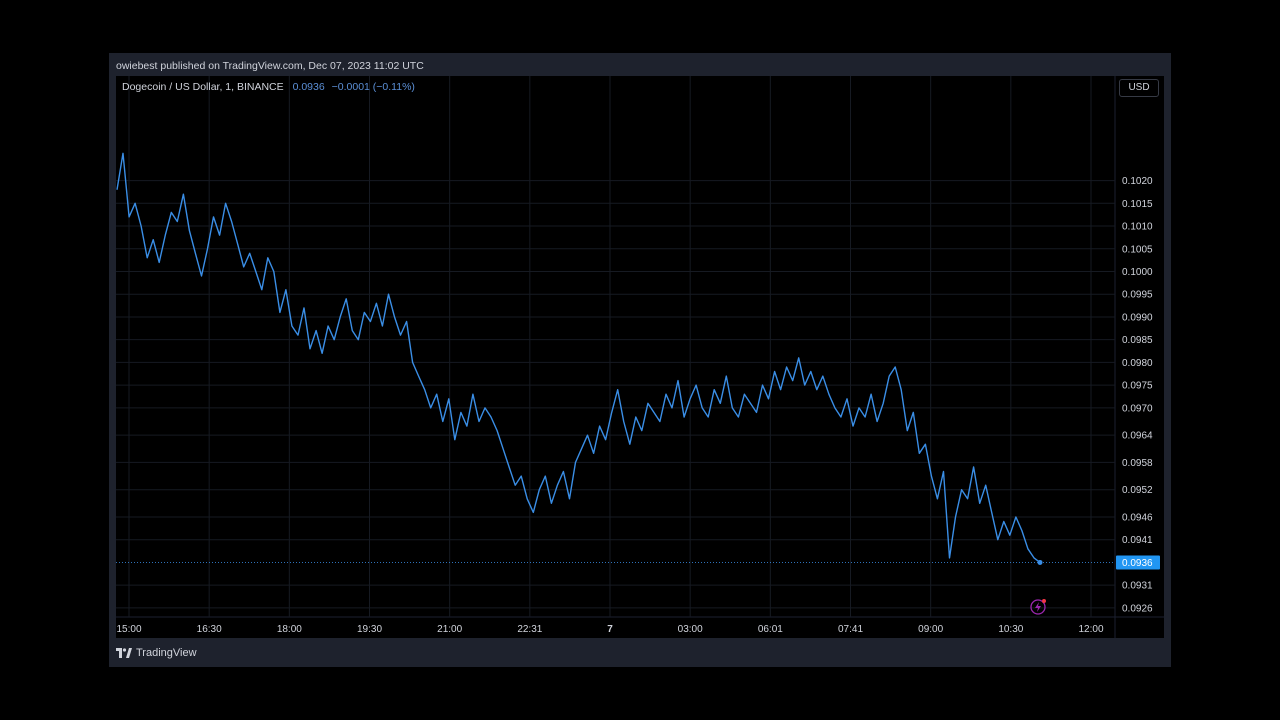  What do you see at coordinates (610, 629) in the screenshot?
I see `x-tick-label: 7` at bounding box center [610, 629].